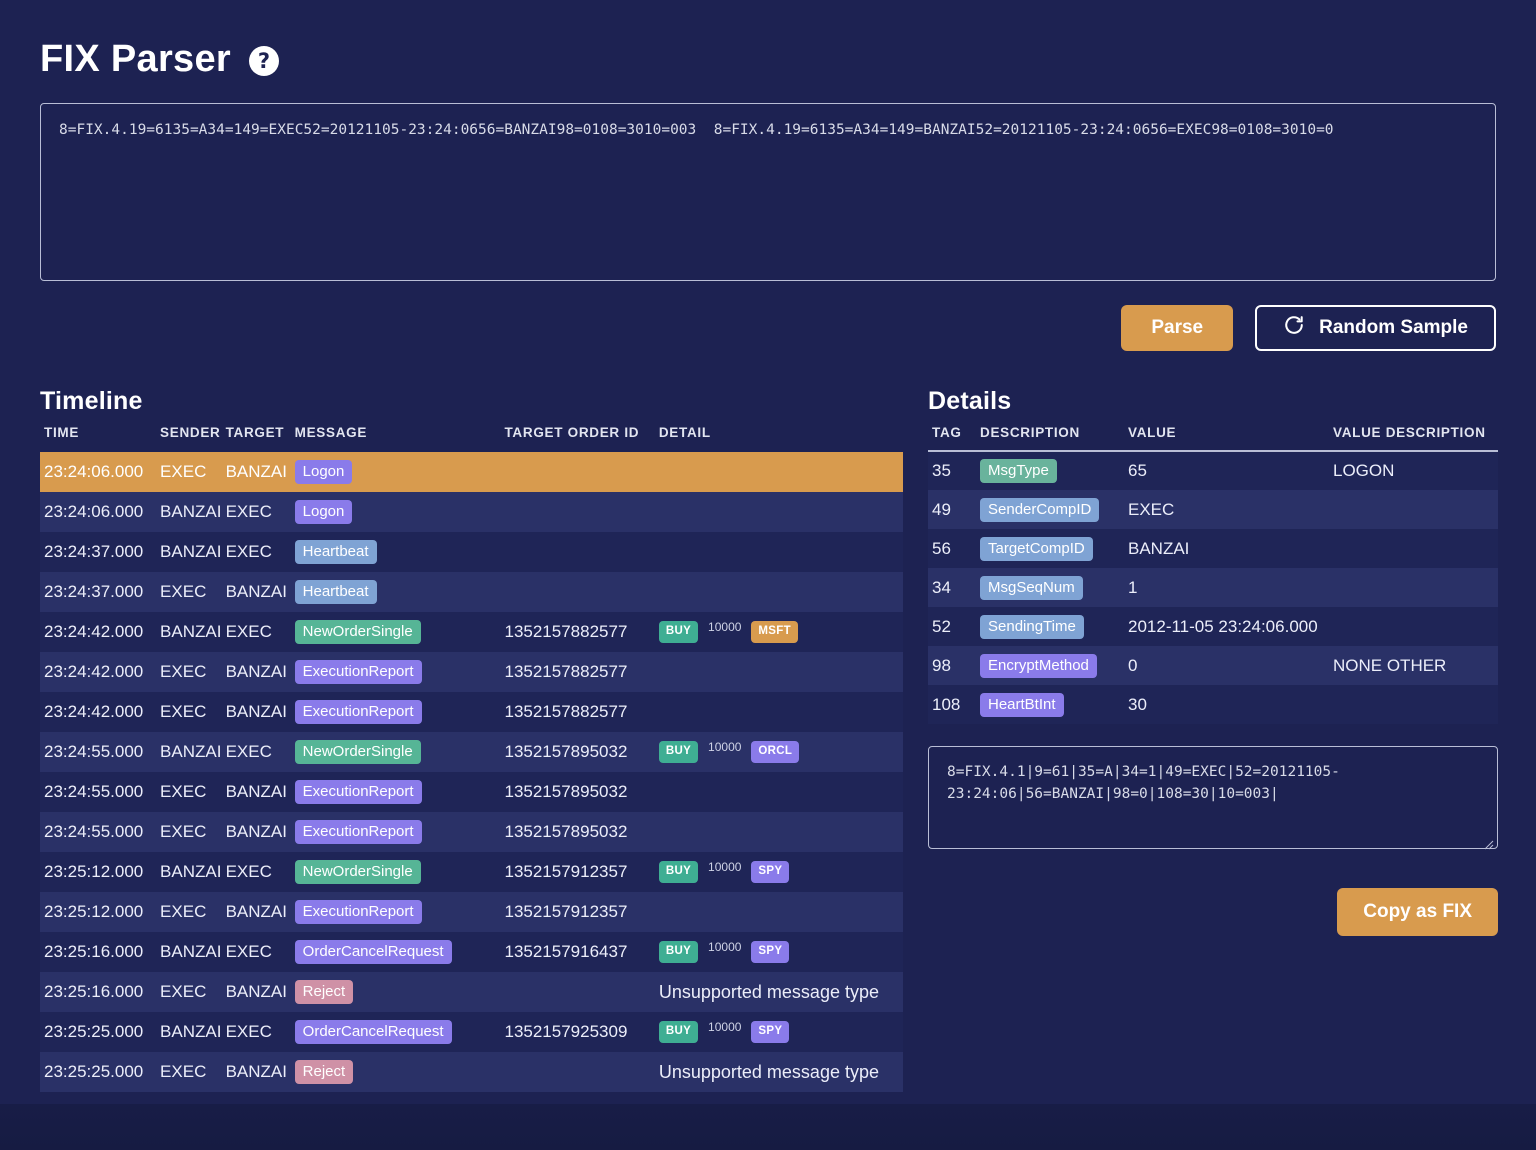 The width and height of the screenshot is (1536, 1150). What do you see at coordinates (768, 39) in the screenshot?
I see `page-header: FIX Parser ?` at bounding box center [768, 39].